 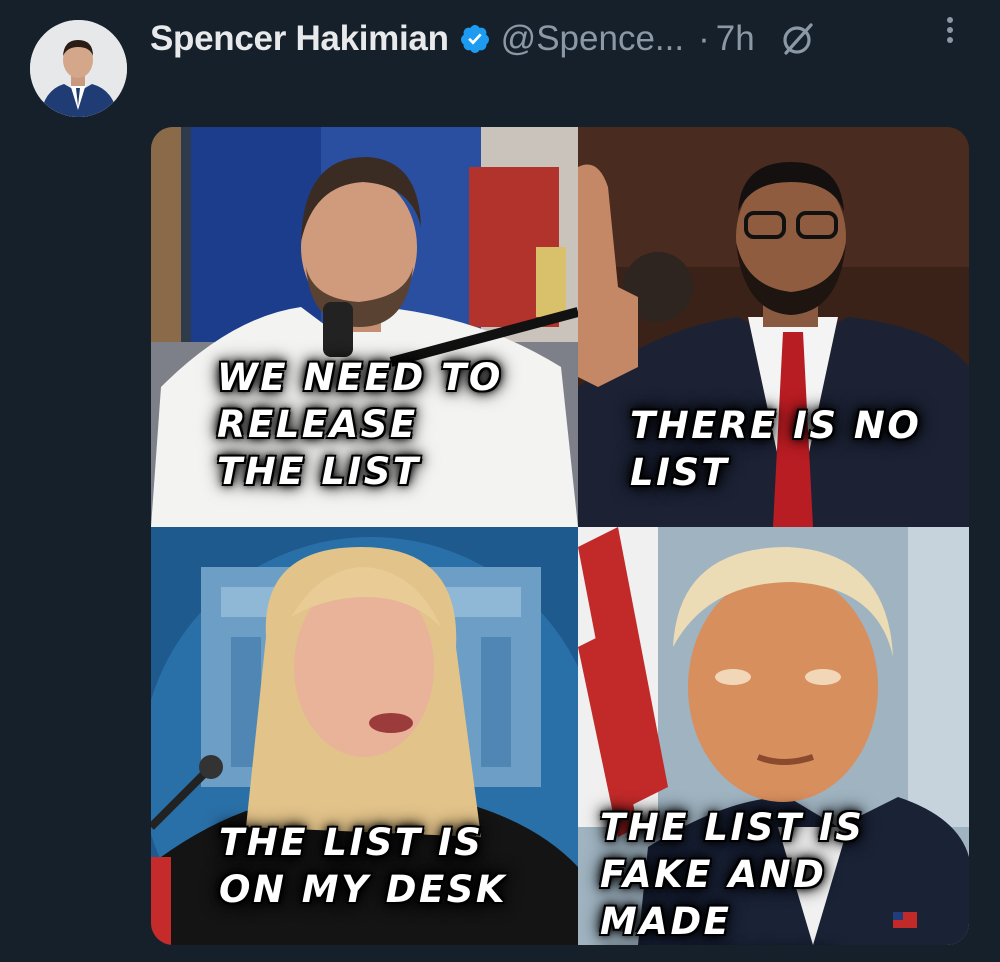 I want to click on author-avatar, so click(x=78, y=68).